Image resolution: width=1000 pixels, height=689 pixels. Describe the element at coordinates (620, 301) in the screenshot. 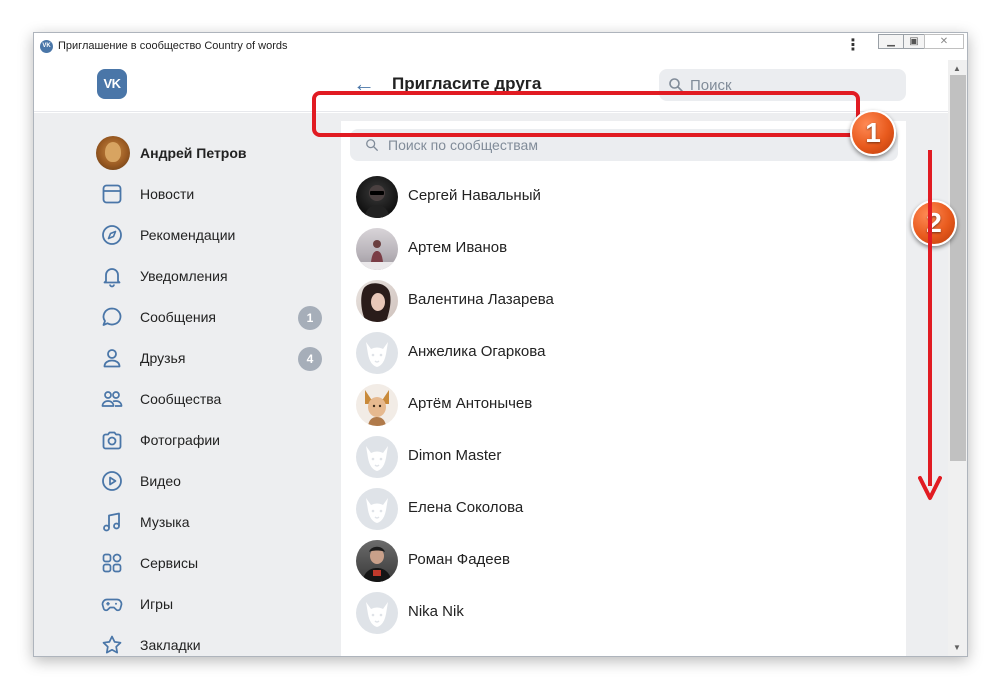

I see `friend-row: Валентина Лазарева` at that location.